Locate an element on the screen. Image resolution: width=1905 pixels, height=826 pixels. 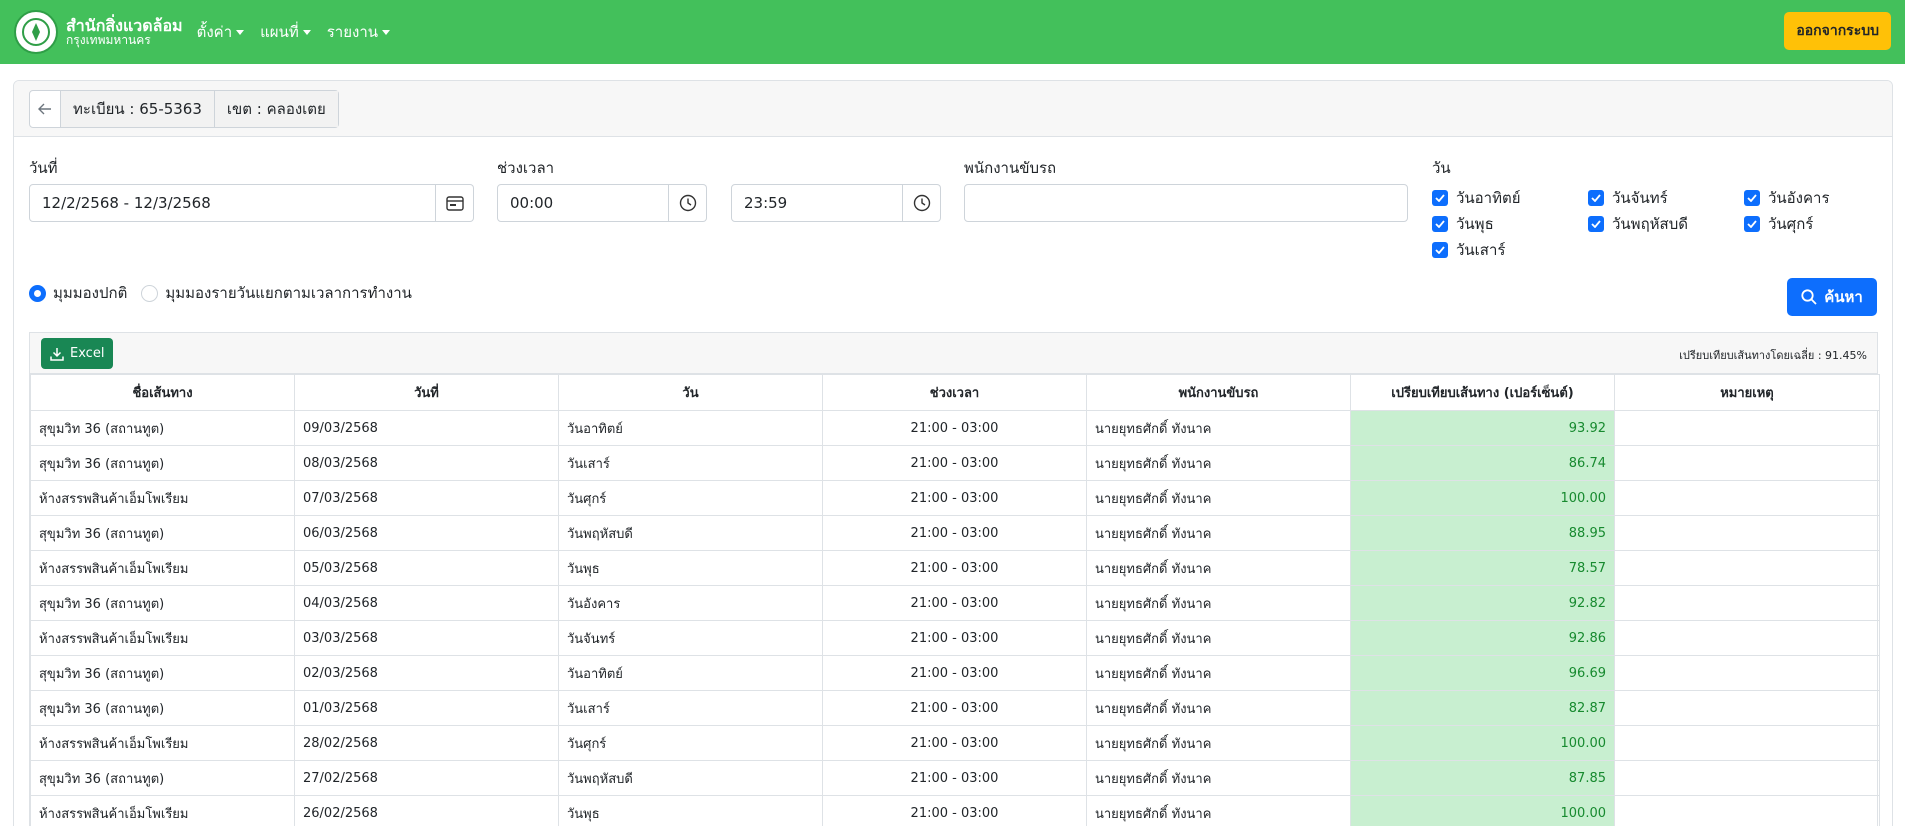
time-end-group: 23:59 is located at coordinates (836, 203).